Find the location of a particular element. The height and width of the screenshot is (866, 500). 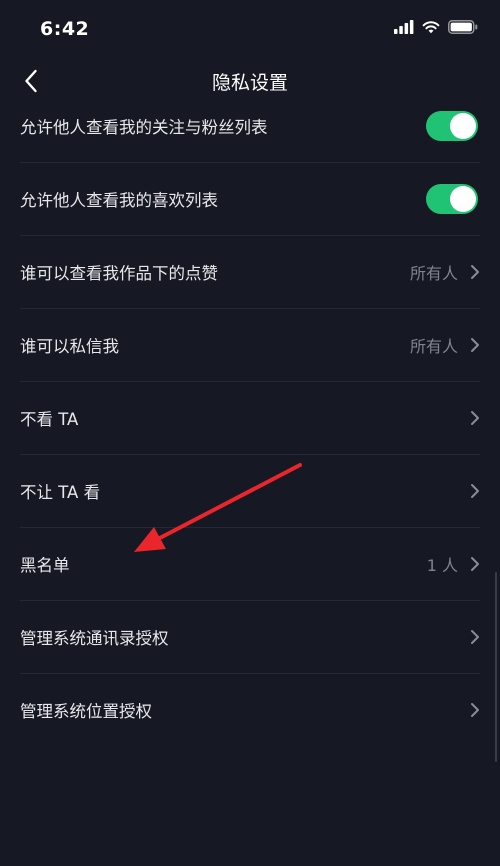

setting-label: 允许他人查看我的喜欢列表 is located at coordinates (119, 200).